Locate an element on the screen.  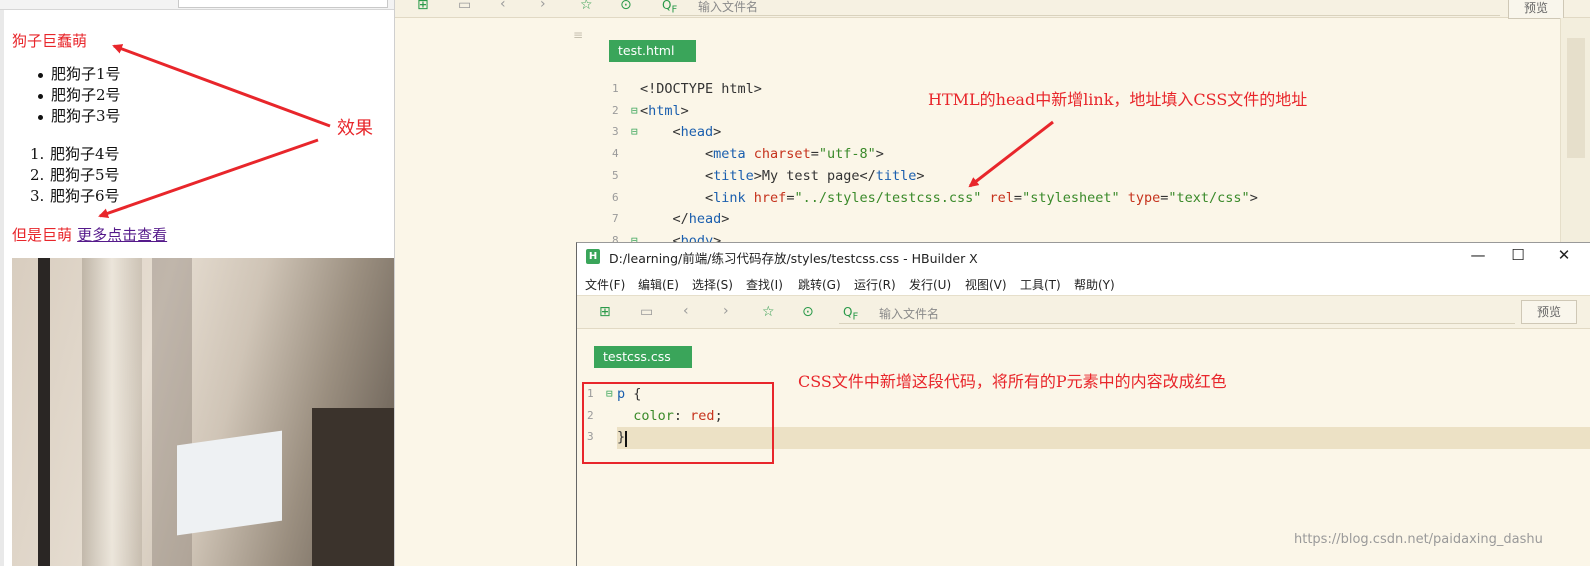
list-text: 肥狗子6号 is located at coordinates (85, 196).